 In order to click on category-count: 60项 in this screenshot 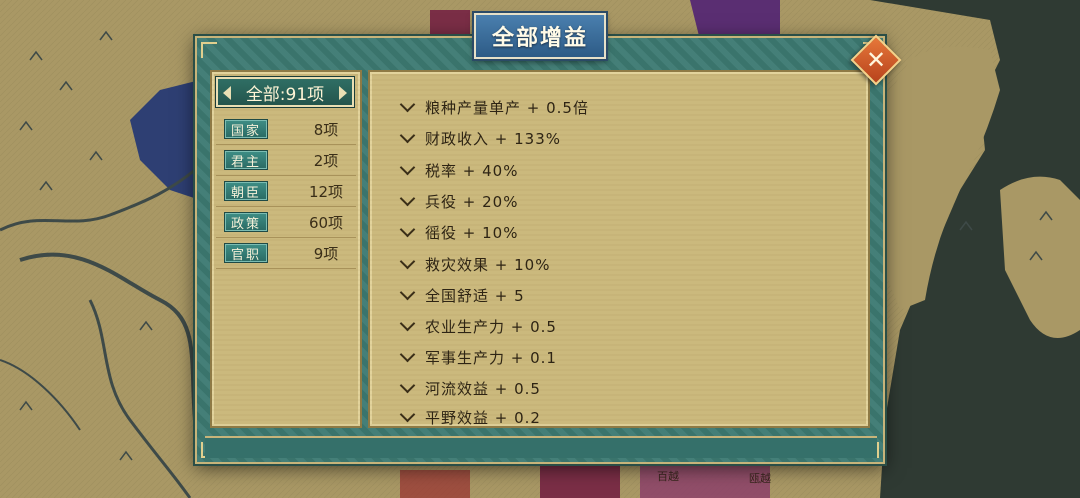, I will do `click(326, 222)`.